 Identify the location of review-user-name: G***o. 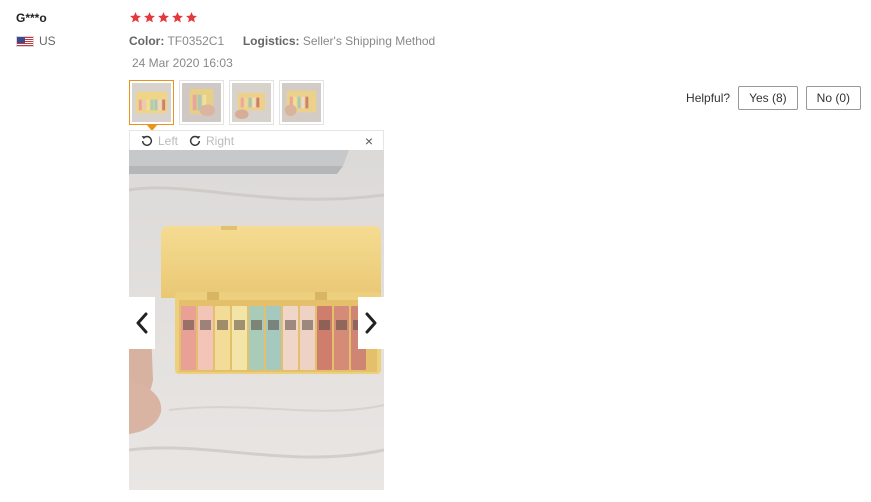
(31, 18).